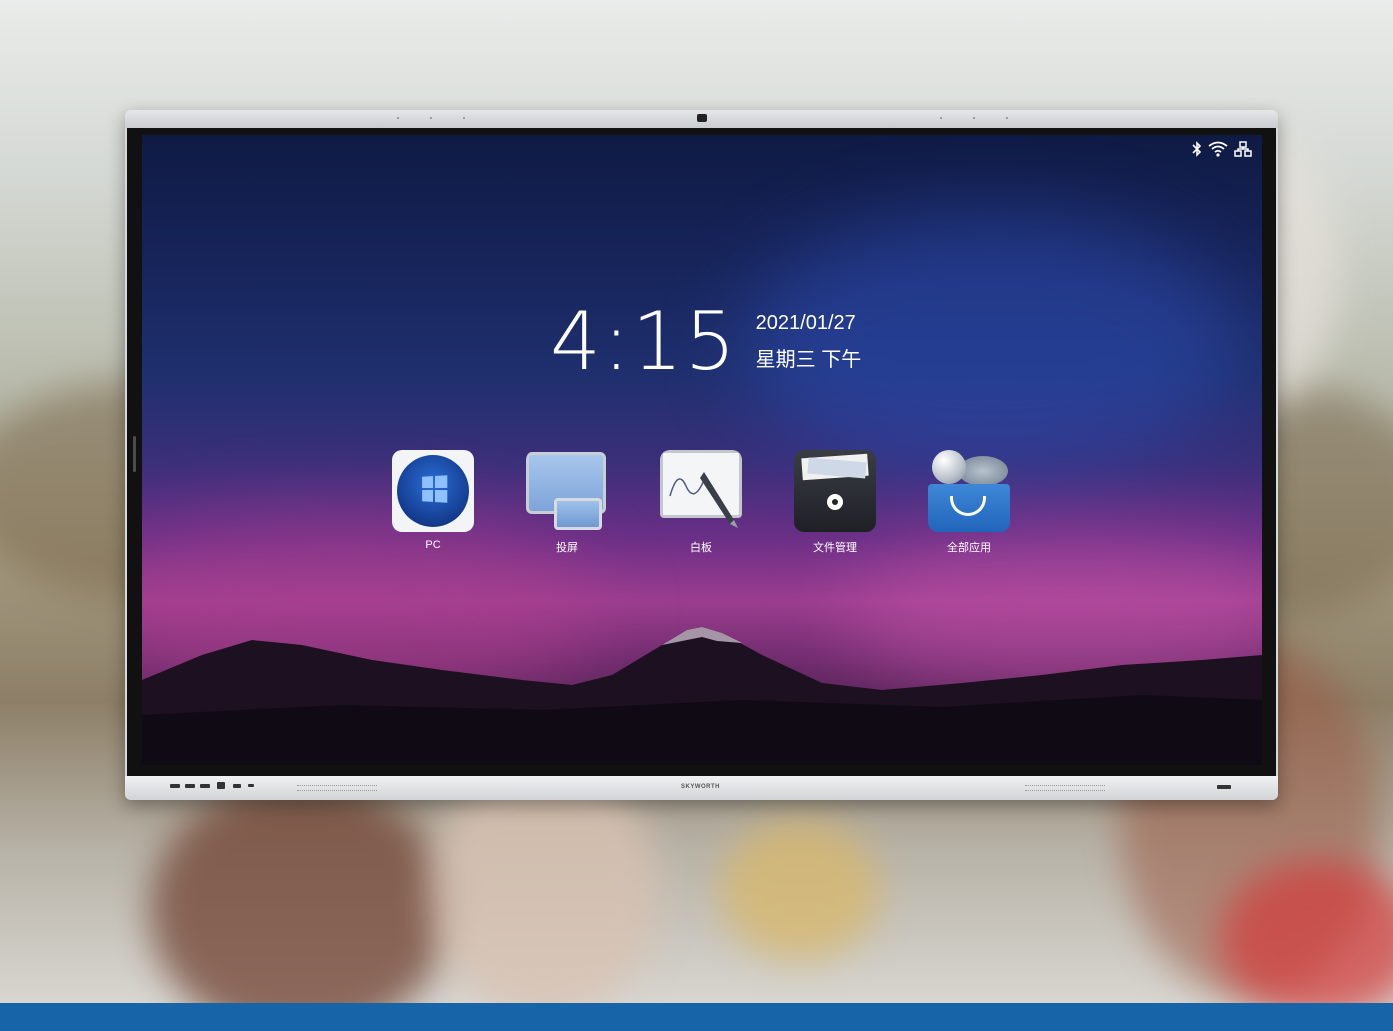  Describe the element at coordinates (1197, 151) in the screenshot. I see `bluetooth-icon` at that location.